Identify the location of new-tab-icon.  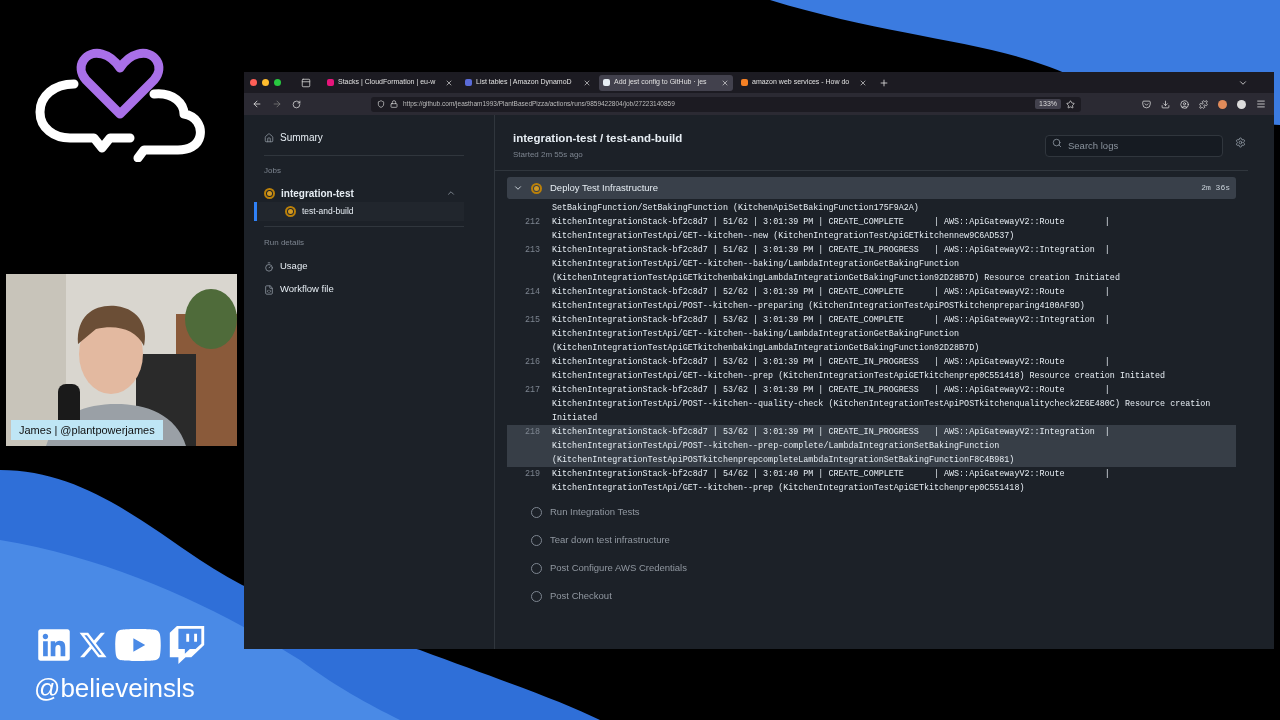
(884, 82).